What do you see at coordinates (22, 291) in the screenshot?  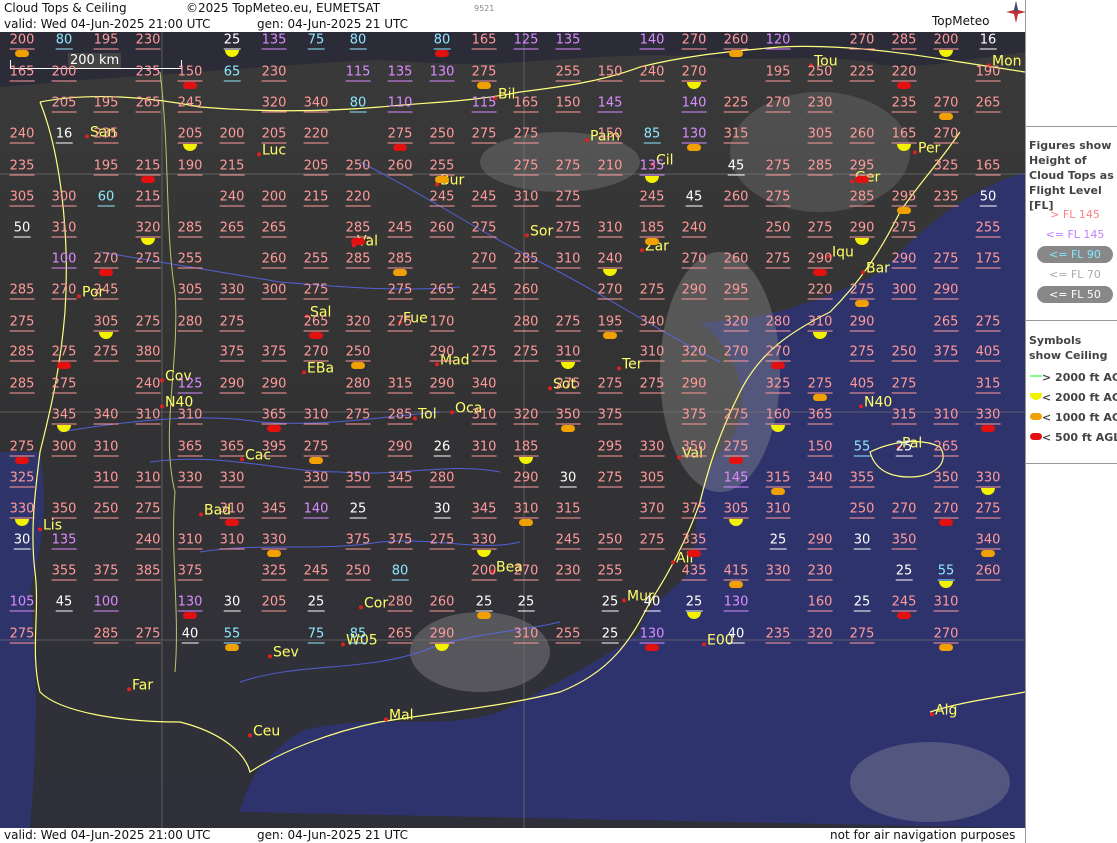 I see `cloud-top-value: 285` at bounding box center [22, 291].